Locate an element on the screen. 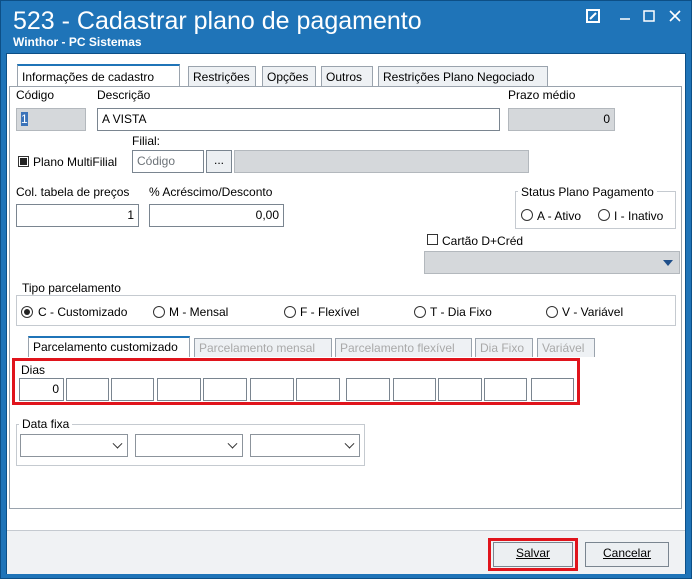  col-tabela-field: 1 is located at coordinates (77, 215).